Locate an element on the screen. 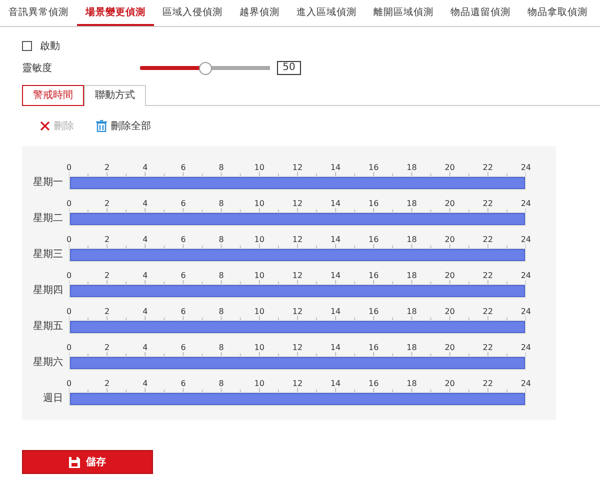 The image size is (600, 483). save-button: 儲存 is located at coordinates (87, 462).